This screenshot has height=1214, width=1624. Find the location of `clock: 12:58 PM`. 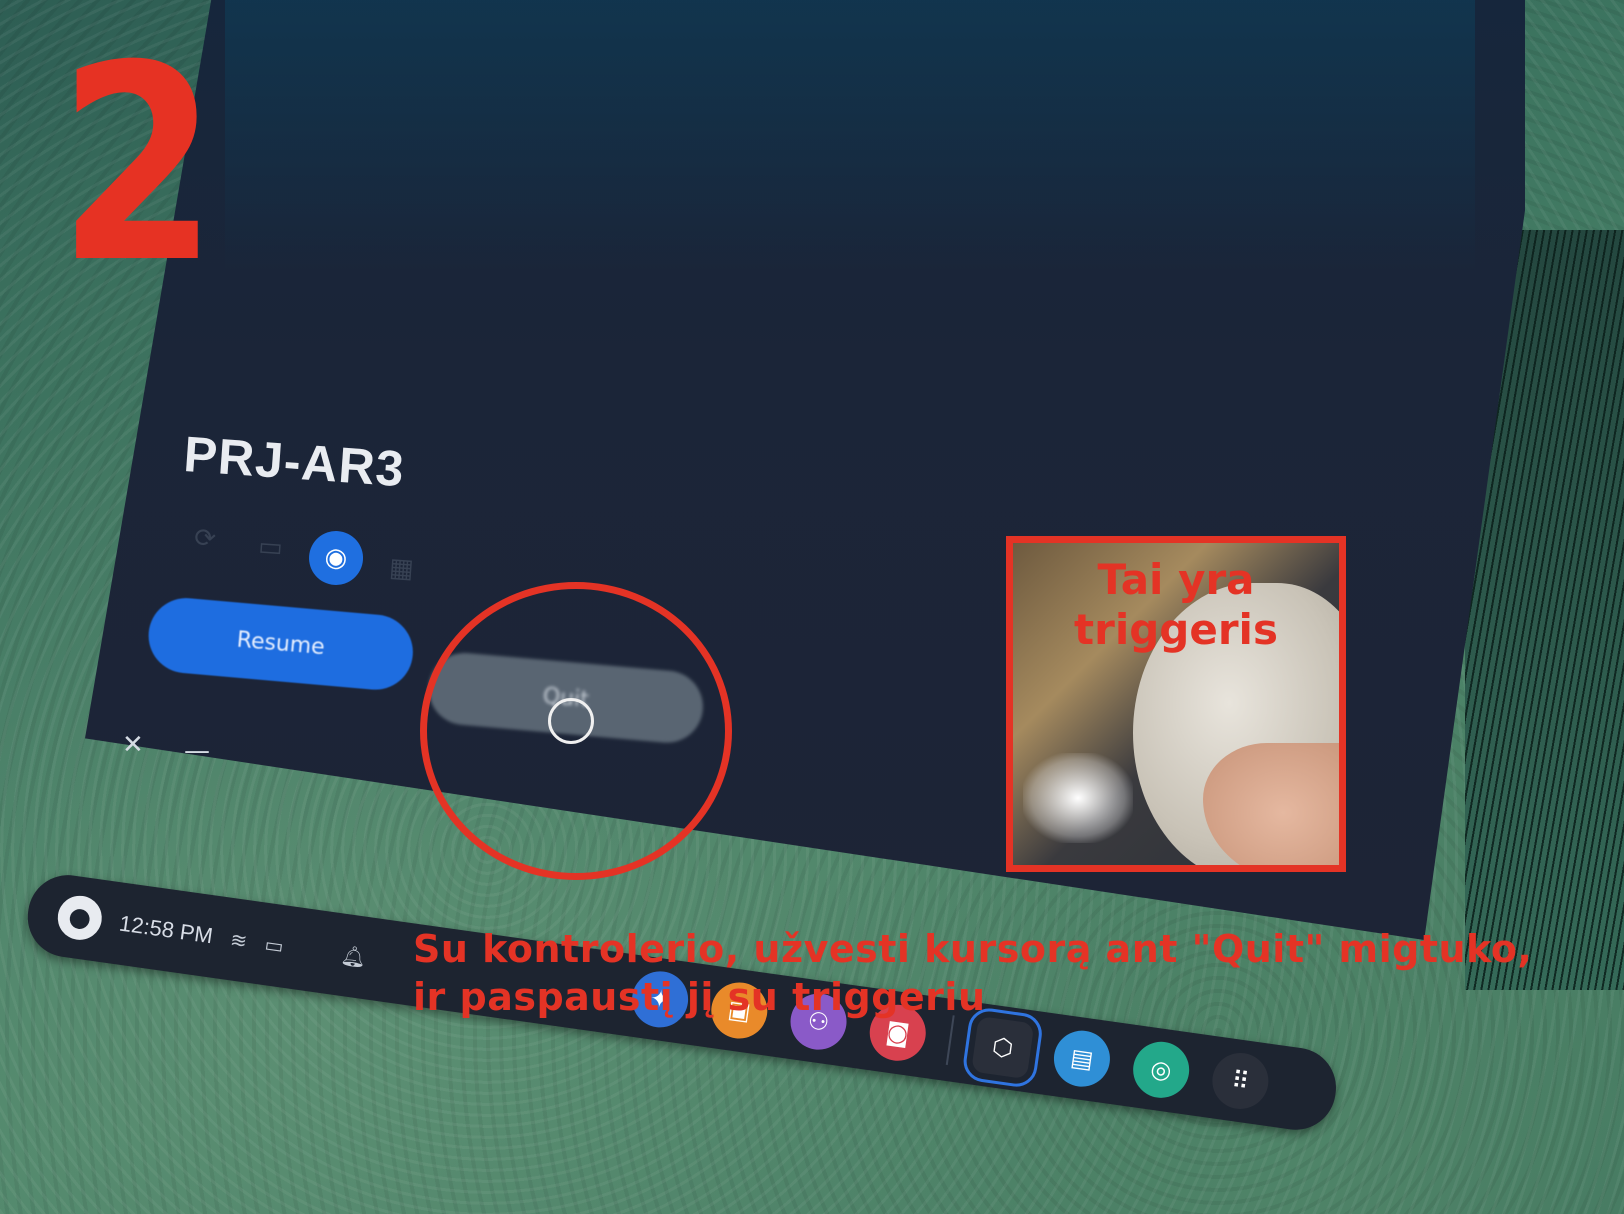

clock: 12:58 PM is located at coordinates (166, 929).